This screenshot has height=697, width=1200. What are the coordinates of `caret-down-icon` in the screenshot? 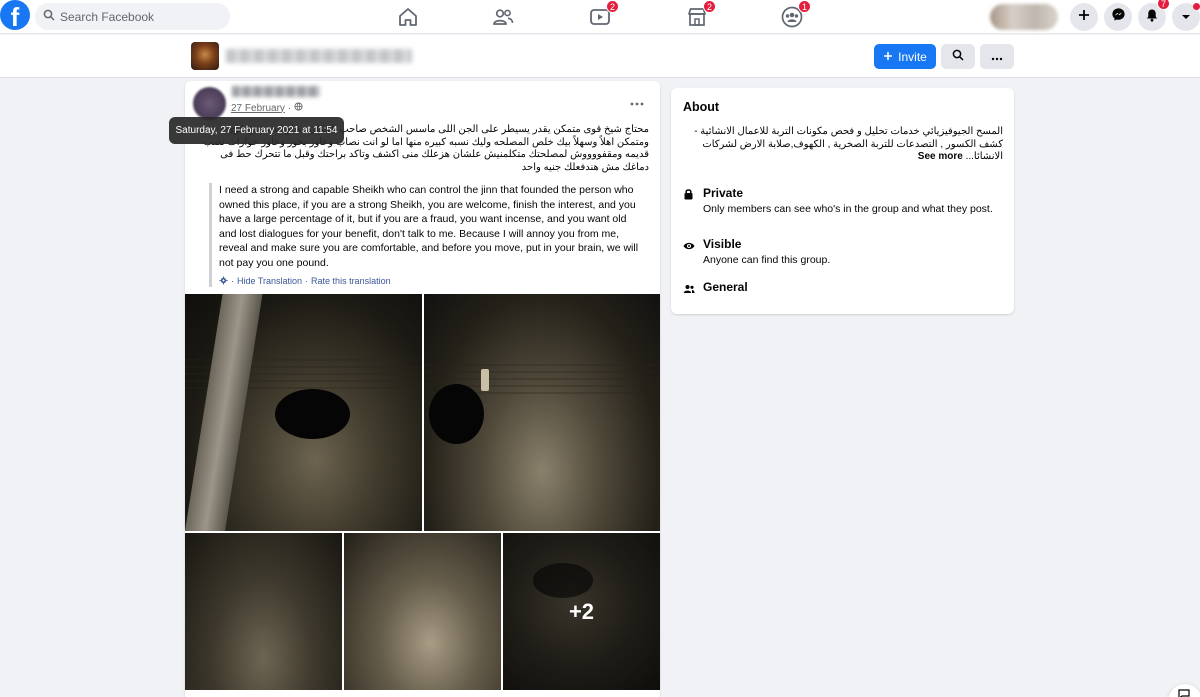 It's located at (1186, 17).